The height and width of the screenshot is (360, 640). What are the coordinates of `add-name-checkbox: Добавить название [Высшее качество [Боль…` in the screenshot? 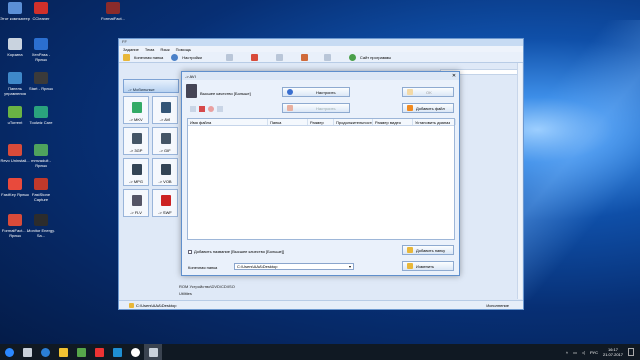 It's located at (236, 251).